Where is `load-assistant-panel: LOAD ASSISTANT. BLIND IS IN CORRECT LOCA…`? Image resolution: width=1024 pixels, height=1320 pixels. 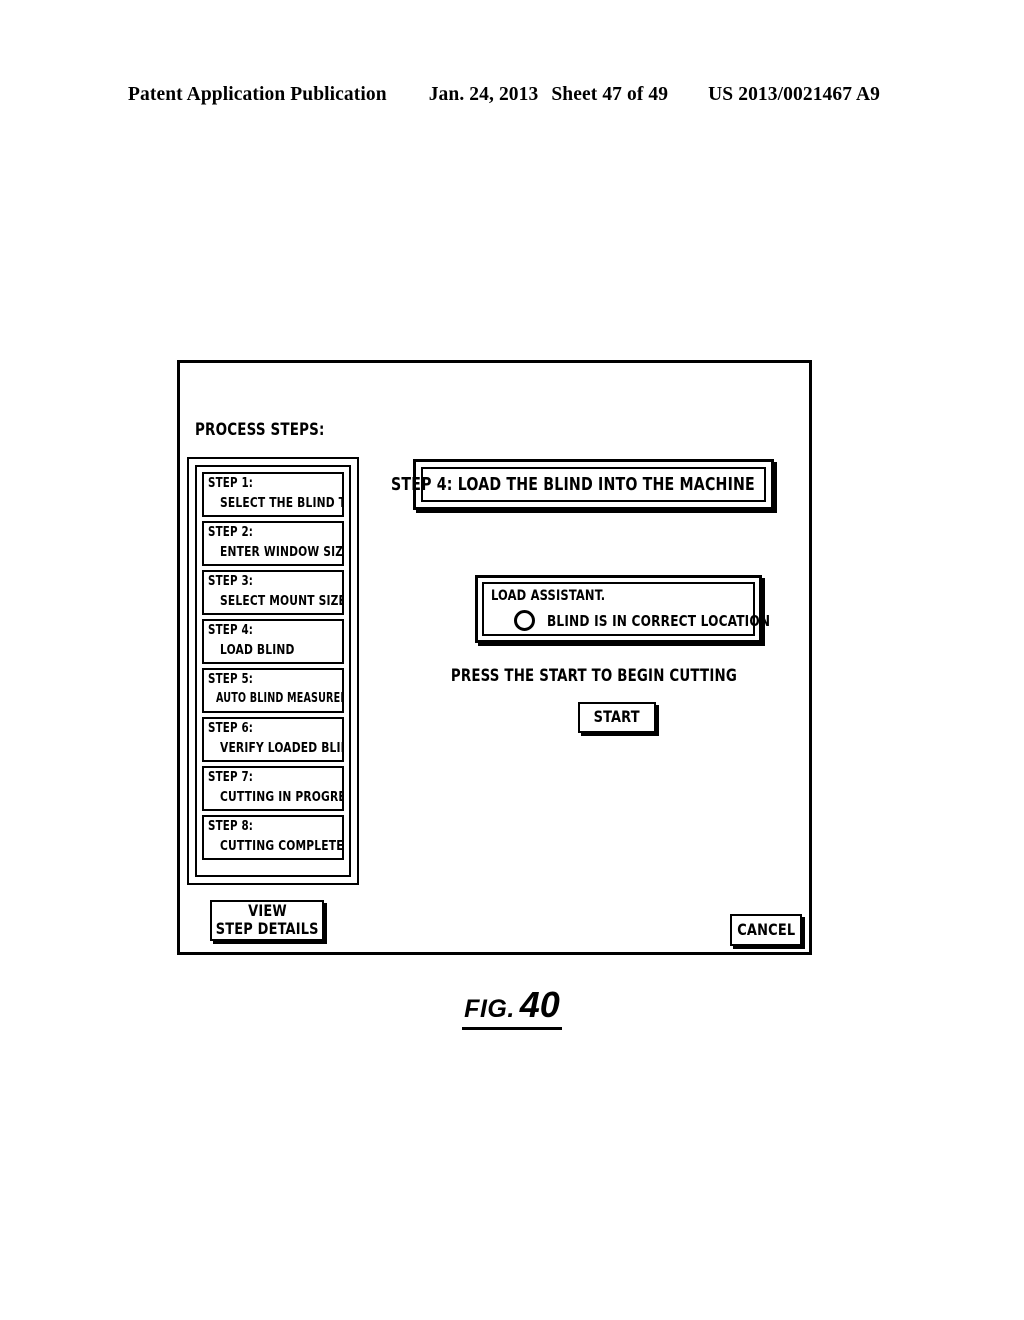 load-assistant-panel: LOAD ASSISTANT. BLIND IS IN CORRECT LOCA… is located at coordinates (622, 609).